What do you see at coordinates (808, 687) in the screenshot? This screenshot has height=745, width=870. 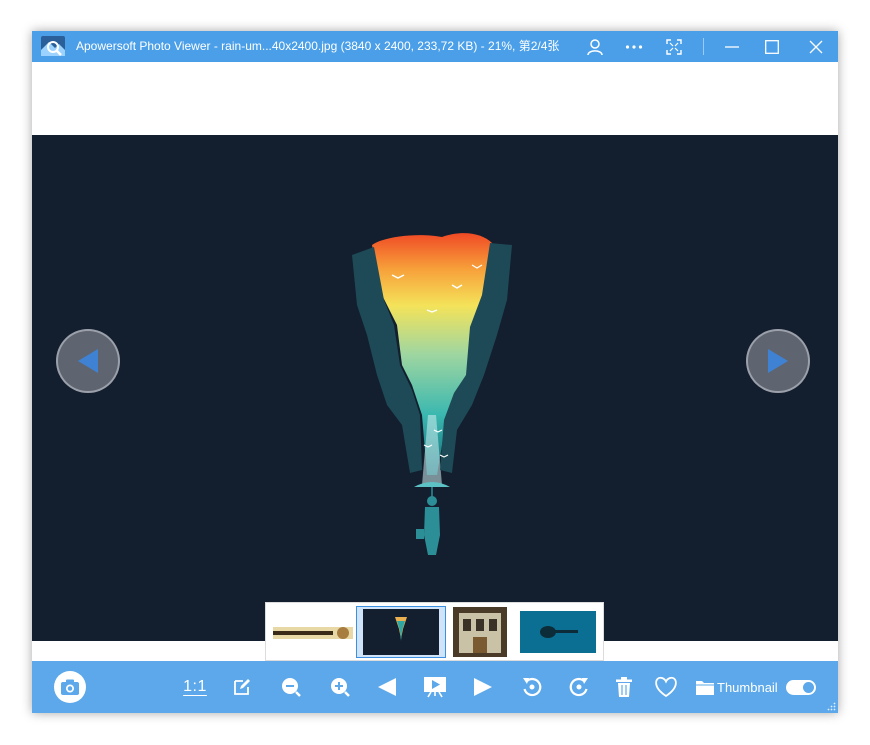 I see `toggle-knob` at bounding box center [808, 687].